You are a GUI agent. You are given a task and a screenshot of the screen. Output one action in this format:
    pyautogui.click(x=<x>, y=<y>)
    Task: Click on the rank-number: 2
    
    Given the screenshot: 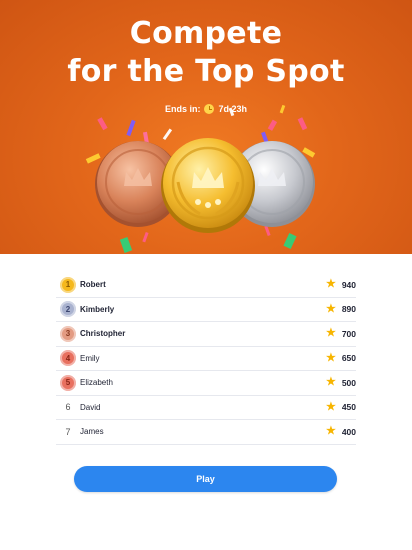 What is the action you would take?
    pyautogui.click(x=68, y=309)
    